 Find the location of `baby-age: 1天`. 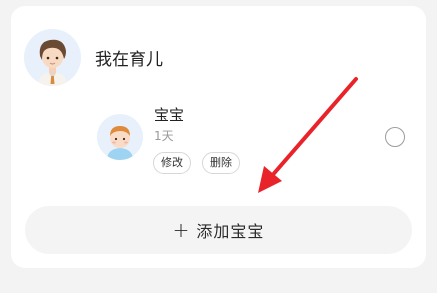

baby-age: 1天 is located at coordinates (164, 136).